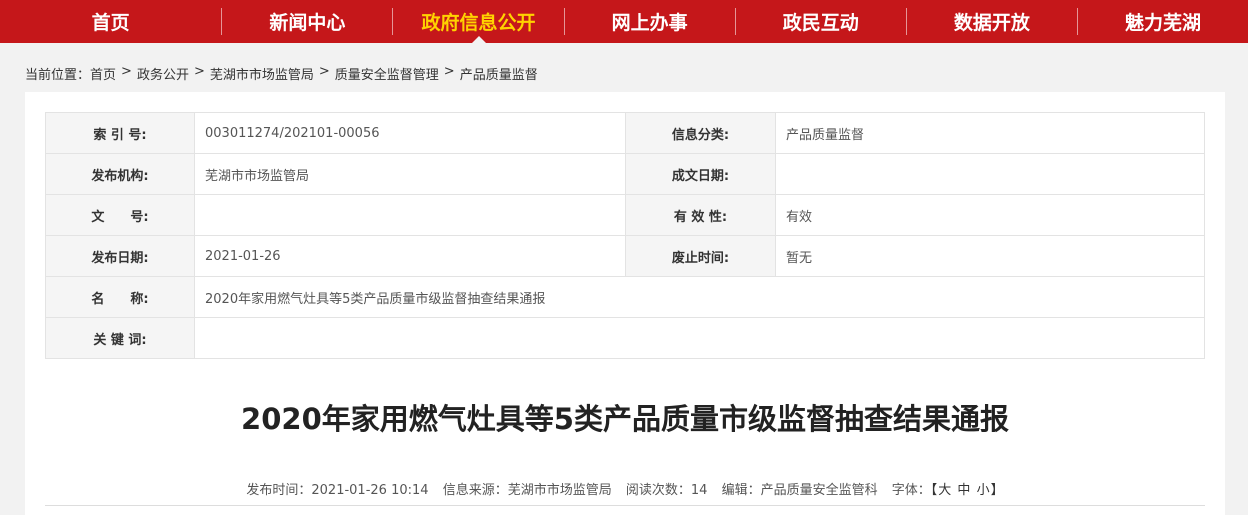  Describe the element at coordinates (741, 490) in the screenshot. I see `editor-label: 编辑：` at that location.